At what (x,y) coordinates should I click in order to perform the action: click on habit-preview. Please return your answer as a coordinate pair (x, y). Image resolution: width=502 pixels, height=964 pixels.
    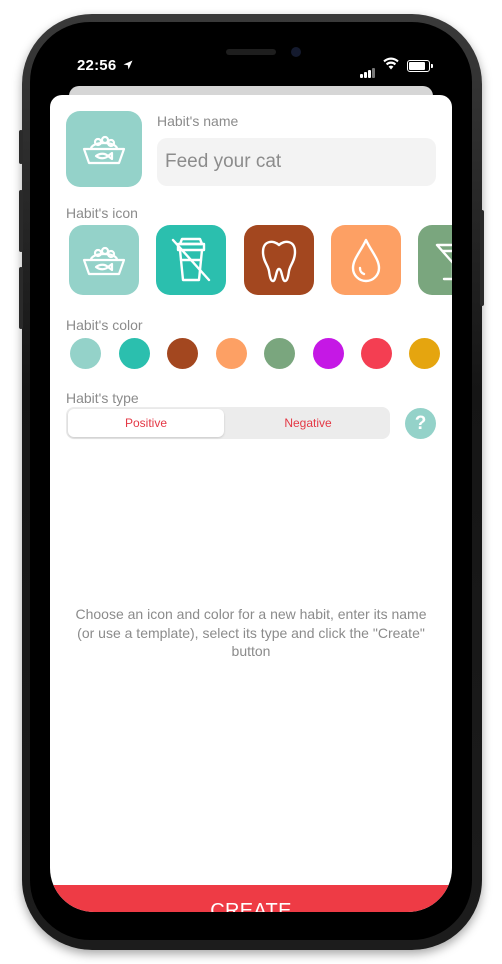
    Looking at the image, I should click on (104, 149).